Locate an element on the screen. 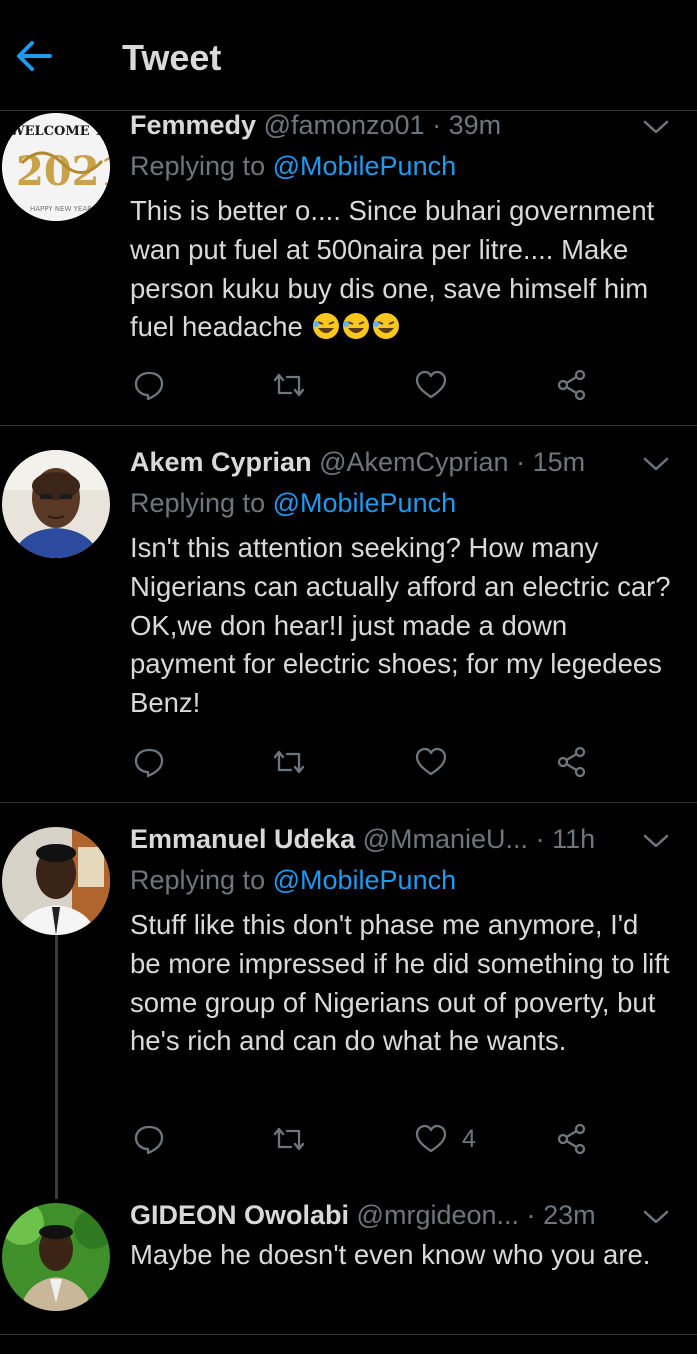  timestamp: 15m is located at coordinates (559, 462).